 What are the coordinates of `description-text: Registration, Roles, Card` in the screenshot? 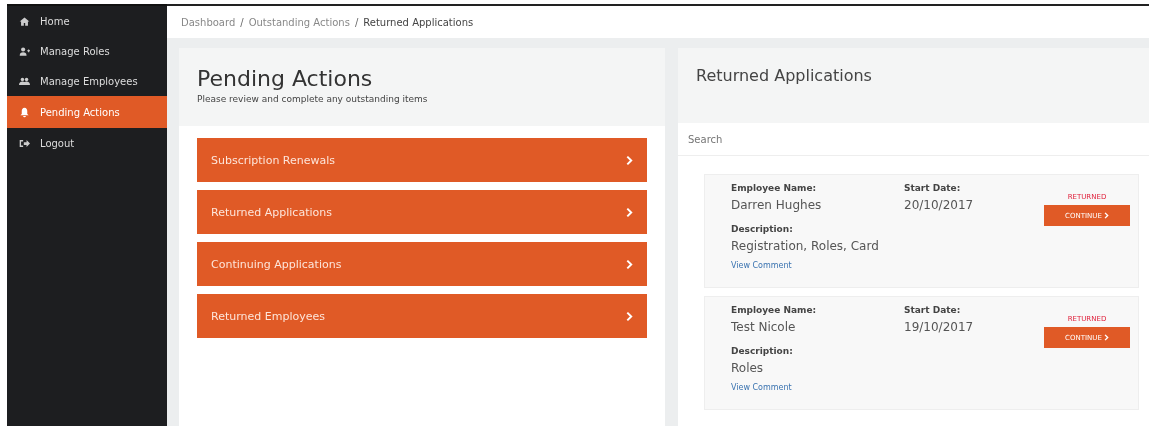 It's located at (805, 246).